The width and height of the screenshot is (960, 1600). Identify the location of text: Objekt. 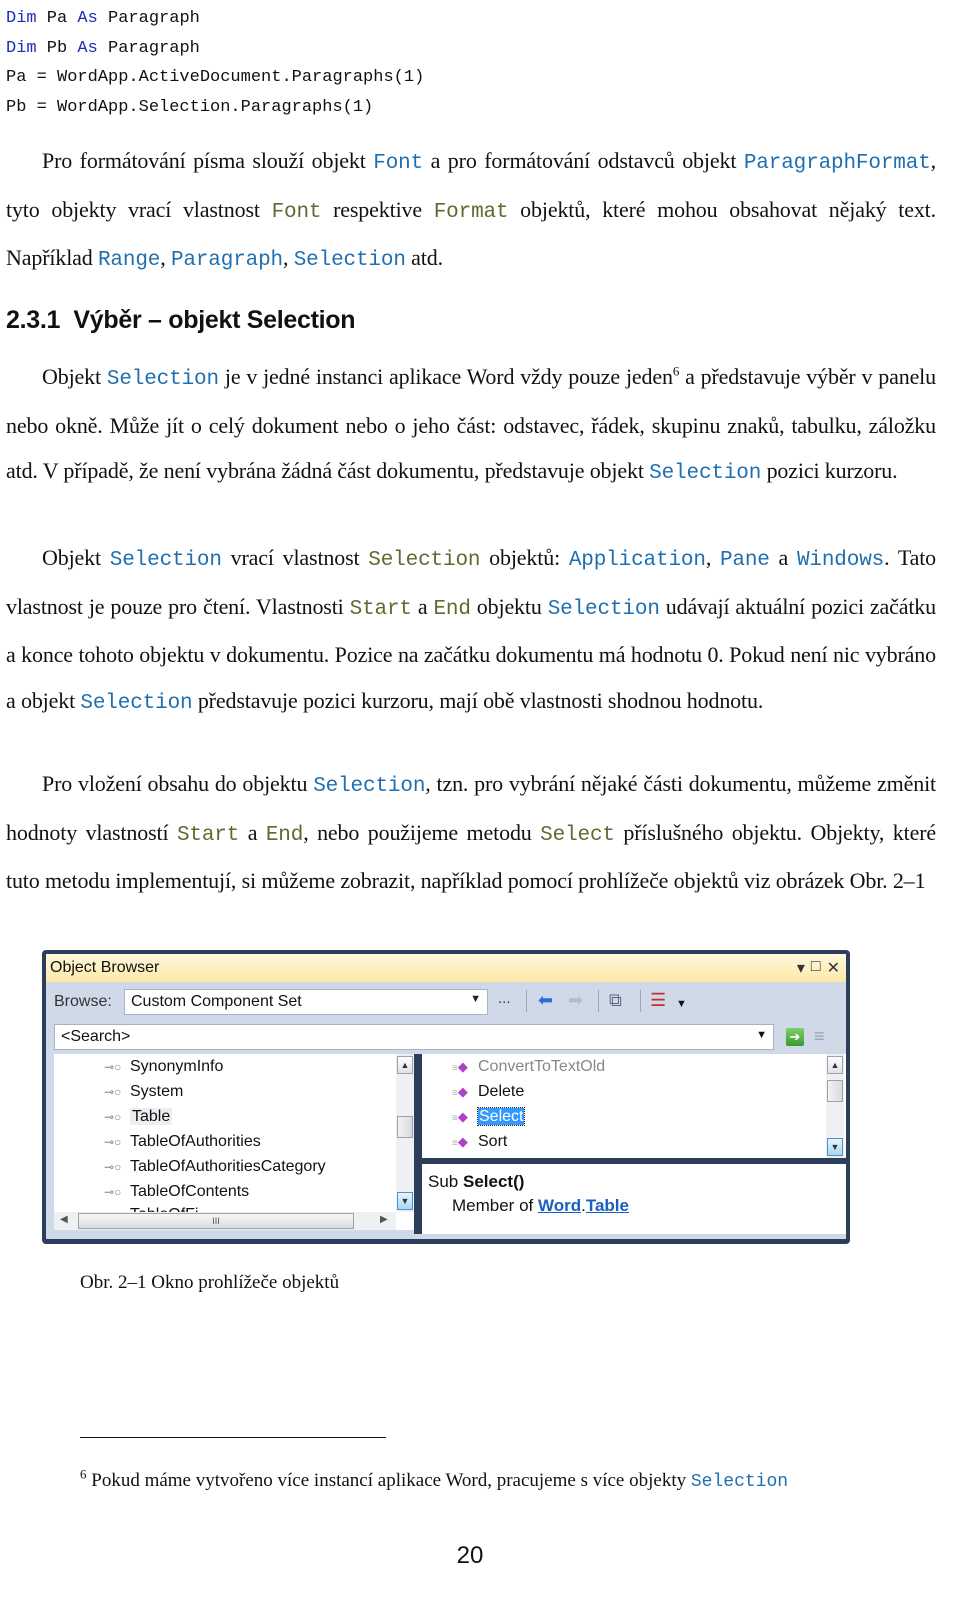
(76, 557).